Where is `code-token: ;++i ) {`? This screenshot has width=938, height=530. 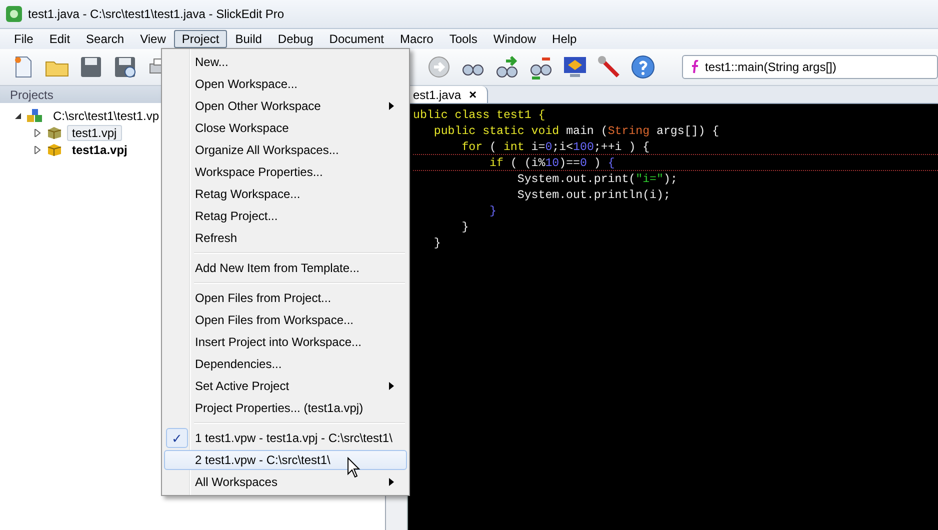
code-token: ;++i ) { is located at coordinates (622, 147).